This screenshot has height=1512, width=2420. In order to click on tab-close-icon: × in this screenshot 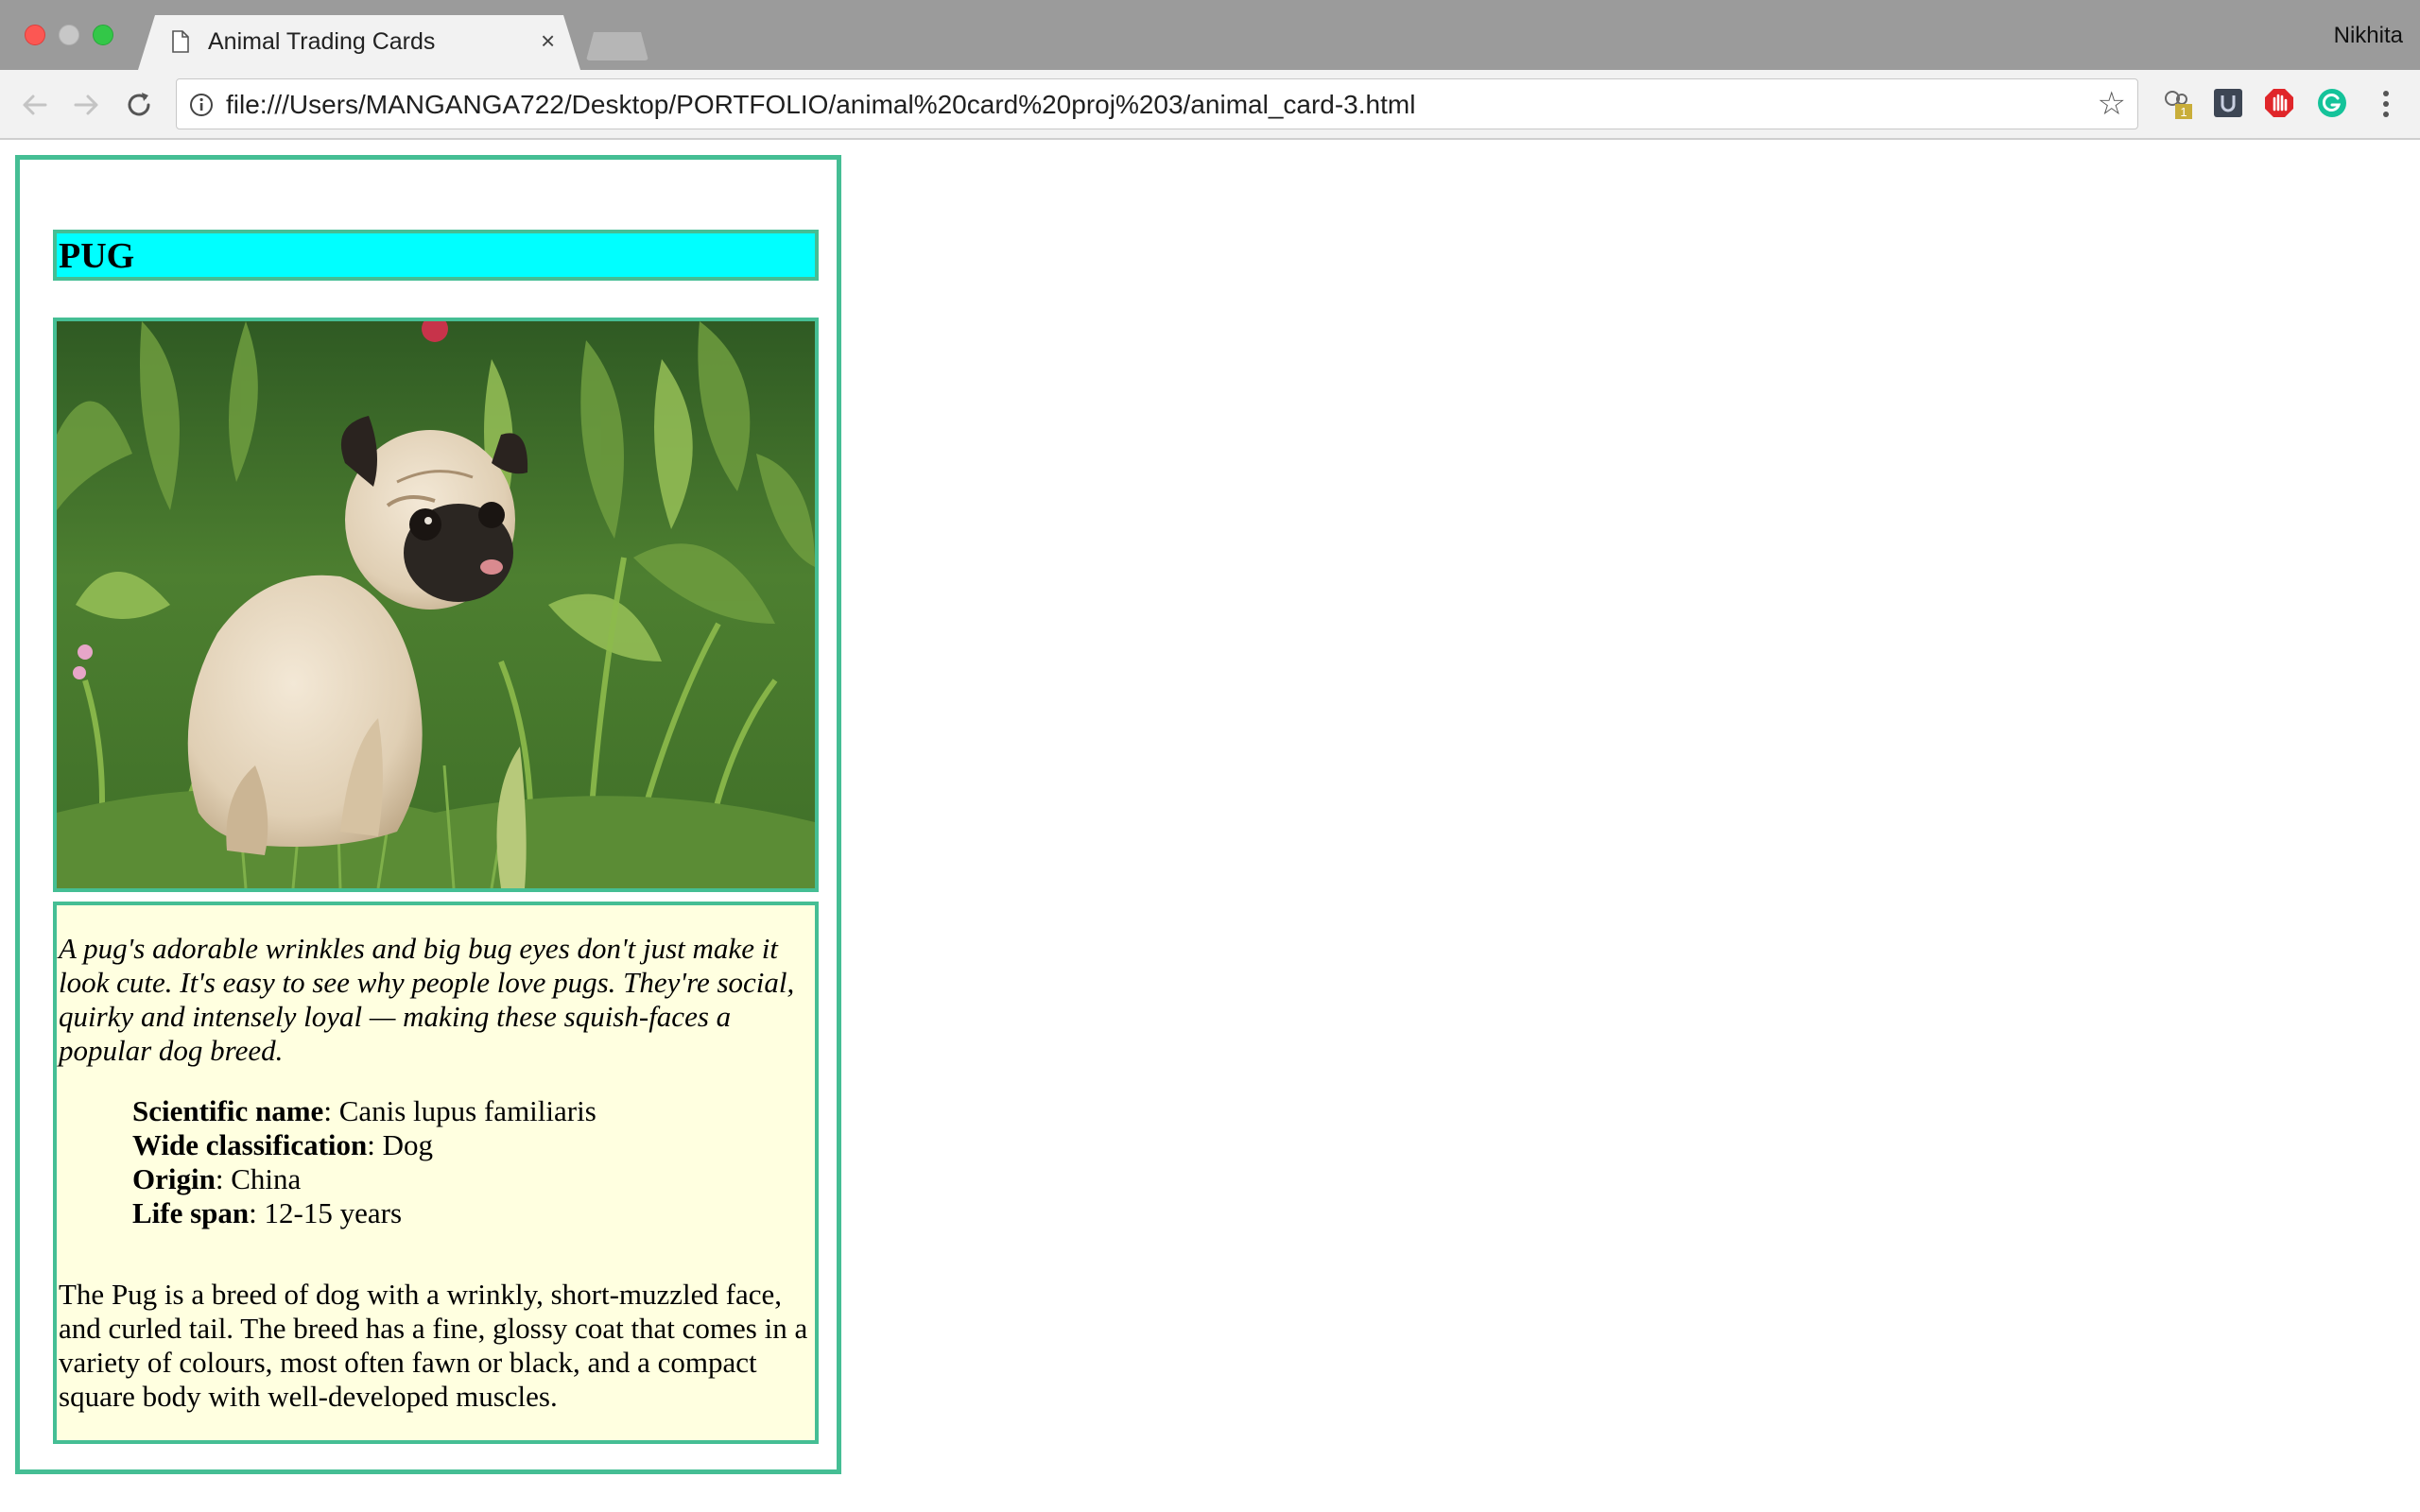, I will do `click(548, 40)`.